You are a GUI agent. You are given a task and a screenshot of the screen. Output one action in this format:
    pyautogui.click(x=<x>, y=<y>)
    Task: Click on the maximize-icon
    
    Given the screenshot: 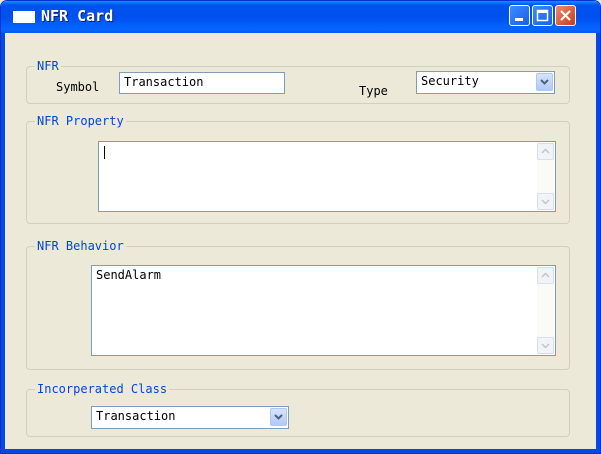 What is the action you would take?
    pyautogui.click(x=542, y=15)
    